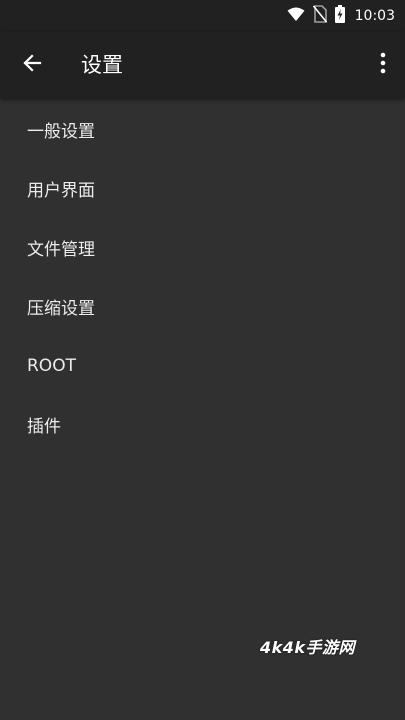  Describe the element at coordinates (51, 365) in the screenshot. I see `menu-item-label: ROOT` at that location.